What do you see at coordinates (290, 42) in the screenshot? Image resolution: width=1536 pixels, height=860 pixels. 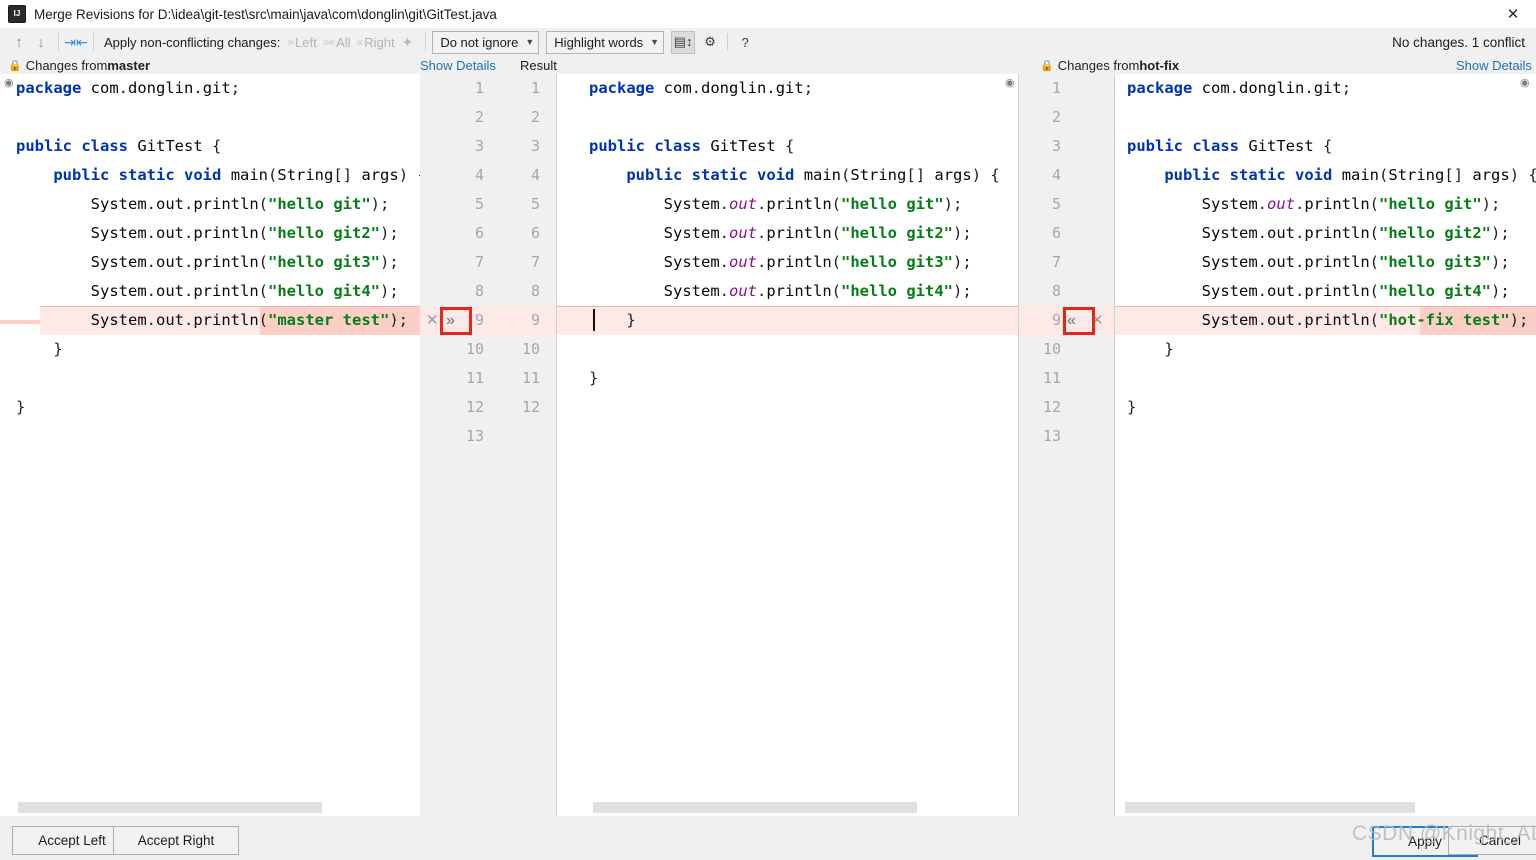 I see `chevron-right-icon: »` at bounding box center [290, 42].